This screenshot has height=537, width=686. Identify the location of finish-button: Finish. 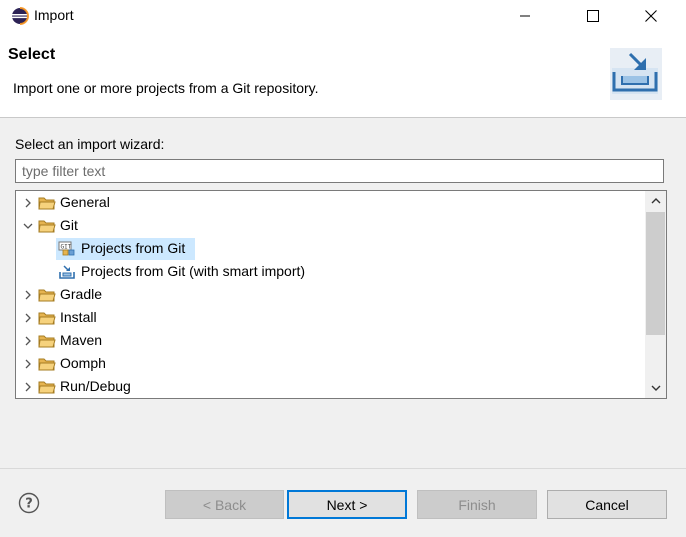
(477, 504).